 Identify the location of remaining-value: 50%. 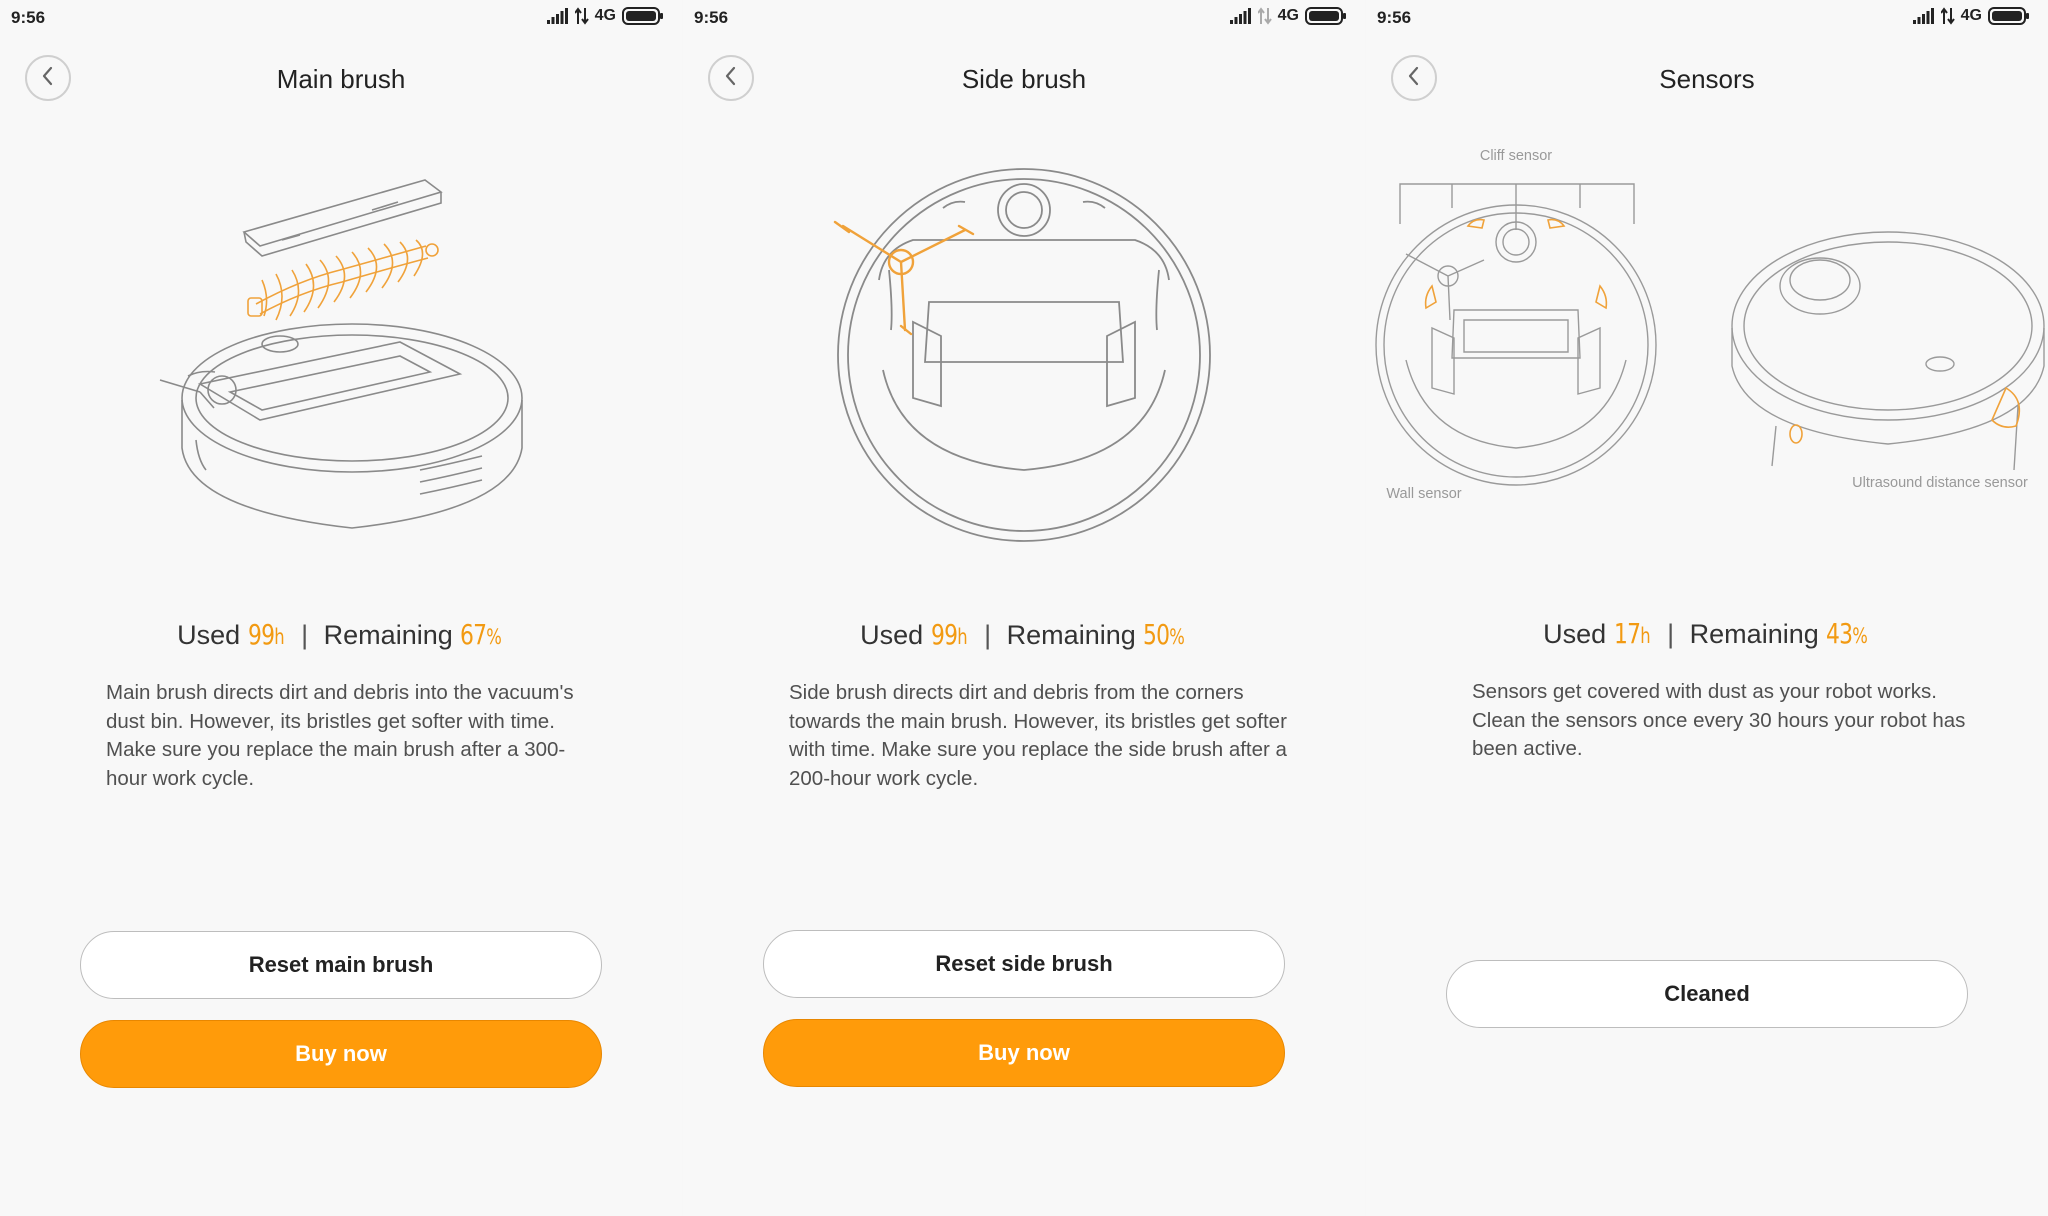
(1164, 634).